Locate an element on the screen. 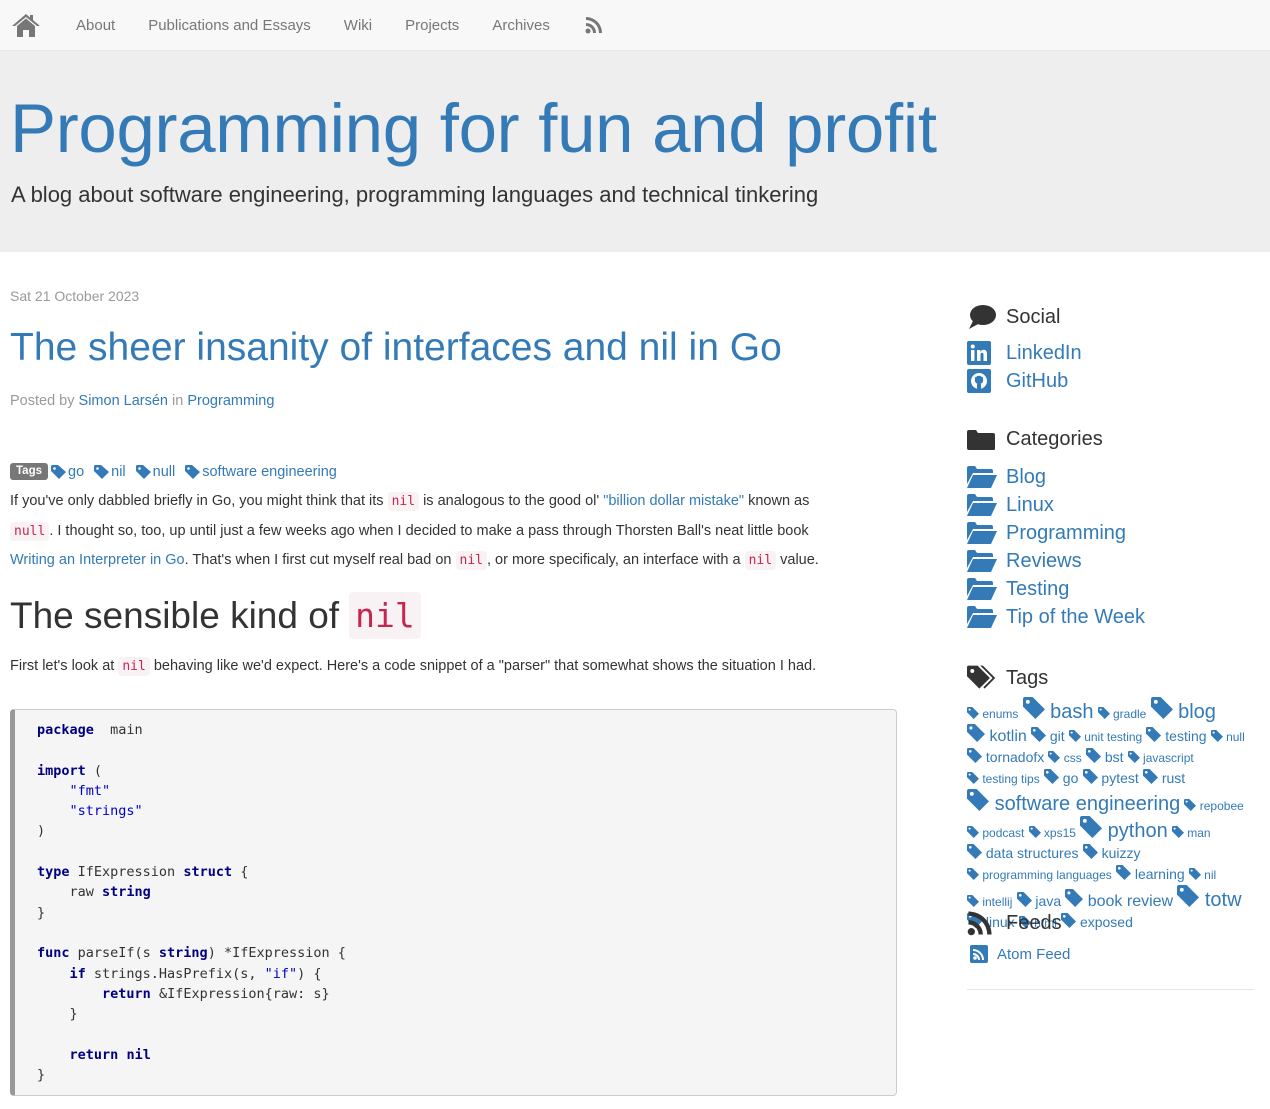 This screenshot has width=1270, height=1109. comment-icon is located at coordinates (982, 317).